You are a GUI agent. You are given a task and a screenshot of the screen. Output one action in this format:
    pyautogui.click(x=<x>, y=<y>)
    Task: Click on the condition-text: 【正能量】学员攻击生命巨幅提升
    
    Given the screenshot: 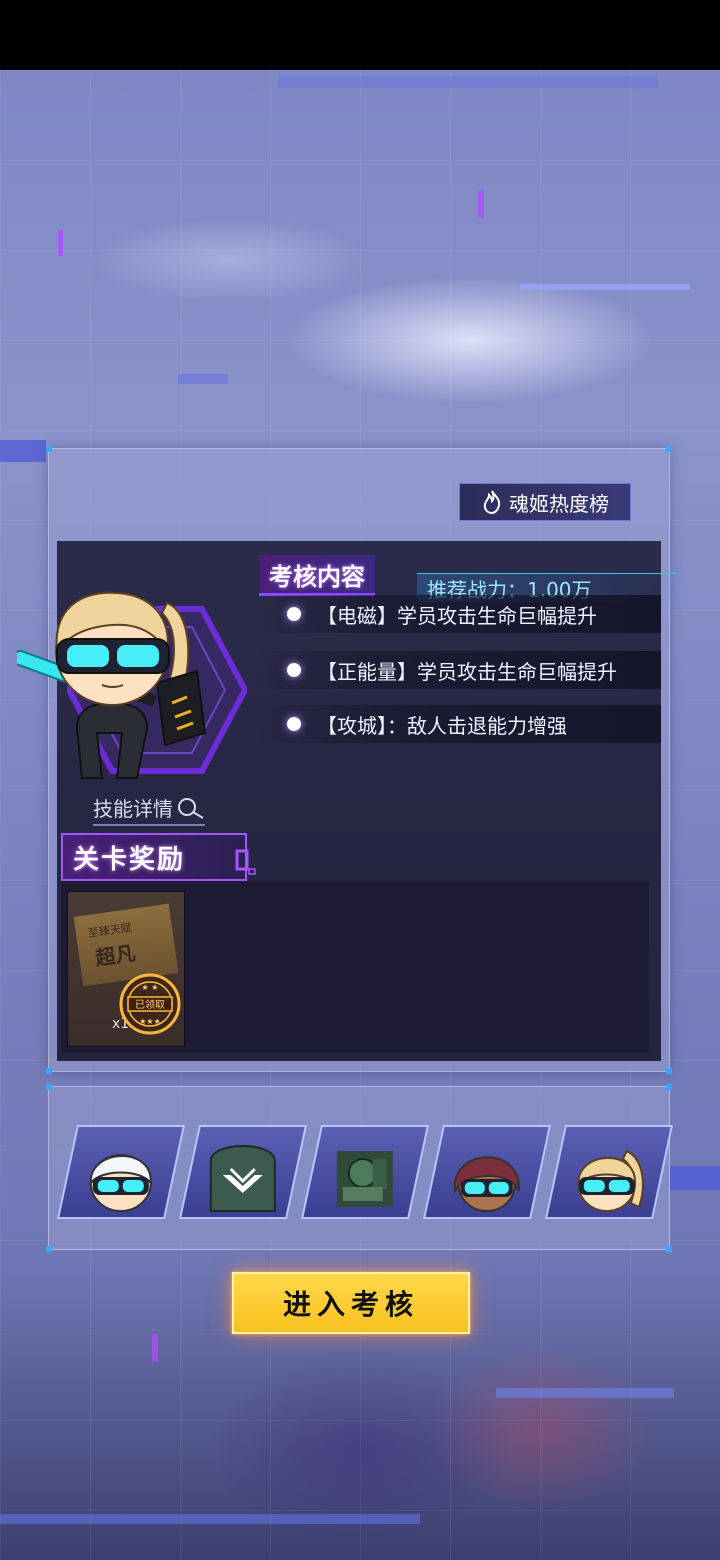 What is the action you would take?
    pyautogui.click(x=467, y=671)
    